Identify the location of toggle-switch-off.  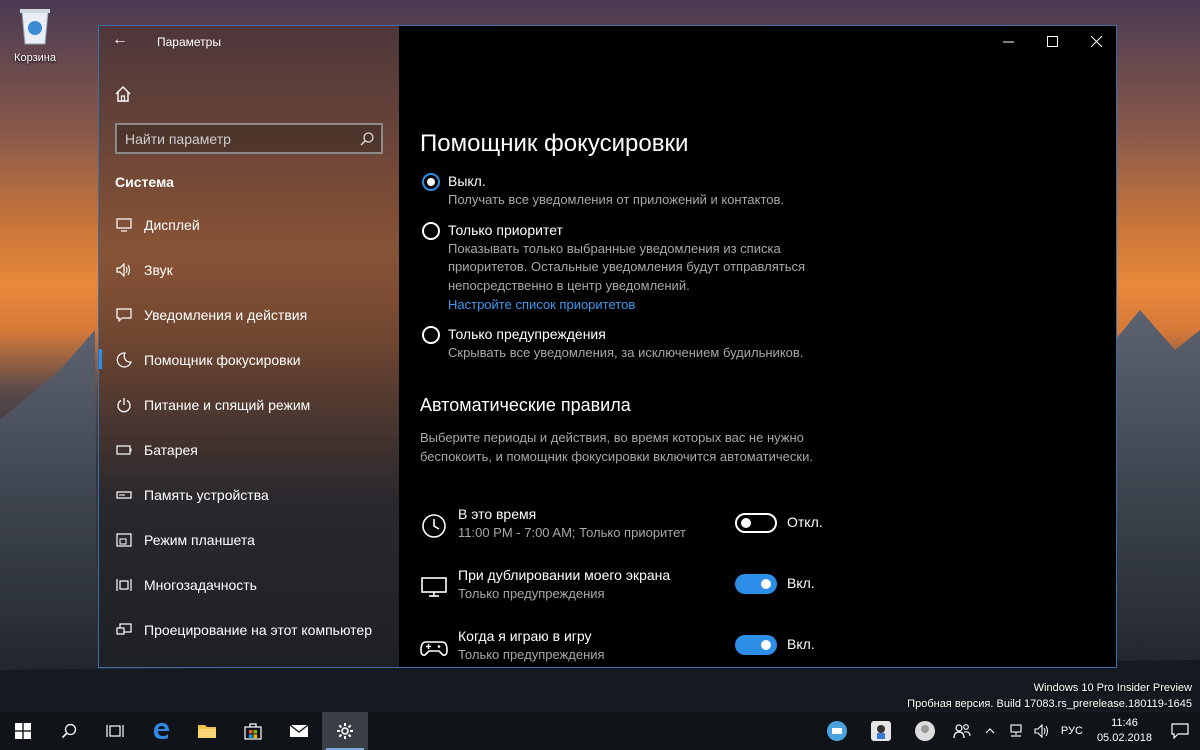
(756, 523).